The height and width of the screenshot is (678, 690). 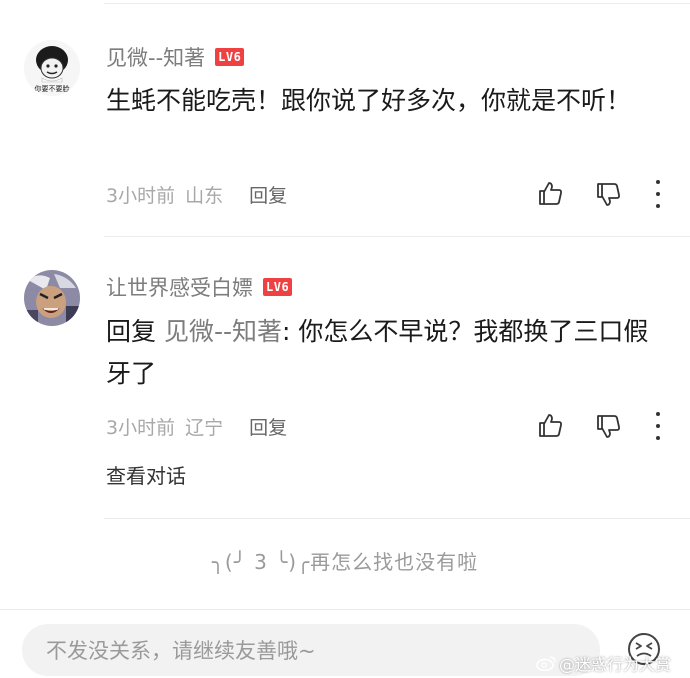 What do you see at coordinates (204, 196) in the screenshot?
I see `comment-location: 山东` at bounding box center [204, 196].